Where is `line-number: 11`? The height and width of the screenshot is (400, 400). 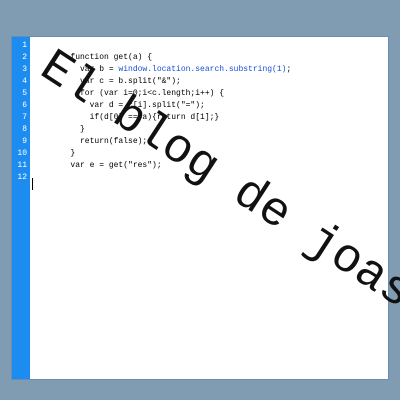 line-number: 11 is located at coordinates (22, 165).